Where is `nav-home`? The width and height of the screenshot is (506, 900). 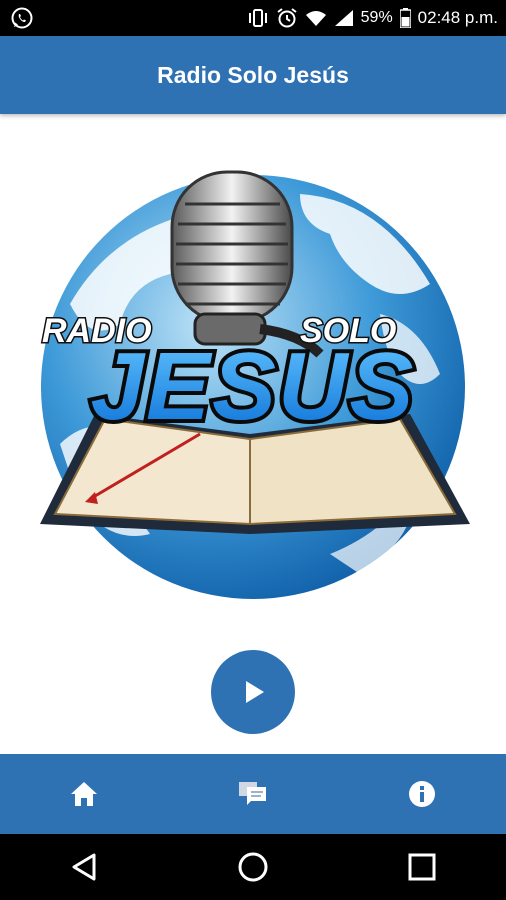 nav-home is located at coordinates (84, 794).